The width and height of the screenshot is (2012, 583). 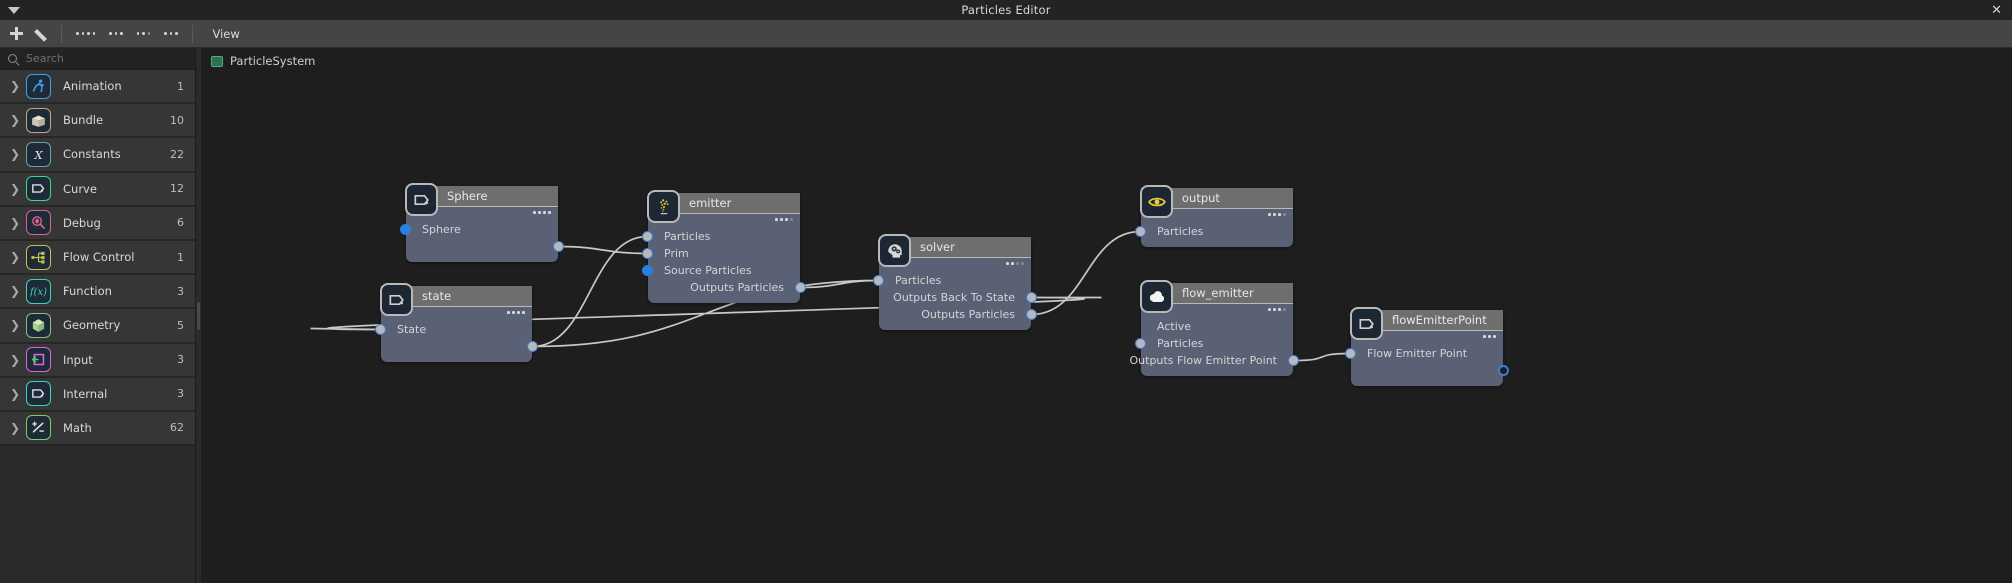 What do you see at coordinates (38, 428) in the screenshot?
I see `math-icon` at bounding box center [38, 428].